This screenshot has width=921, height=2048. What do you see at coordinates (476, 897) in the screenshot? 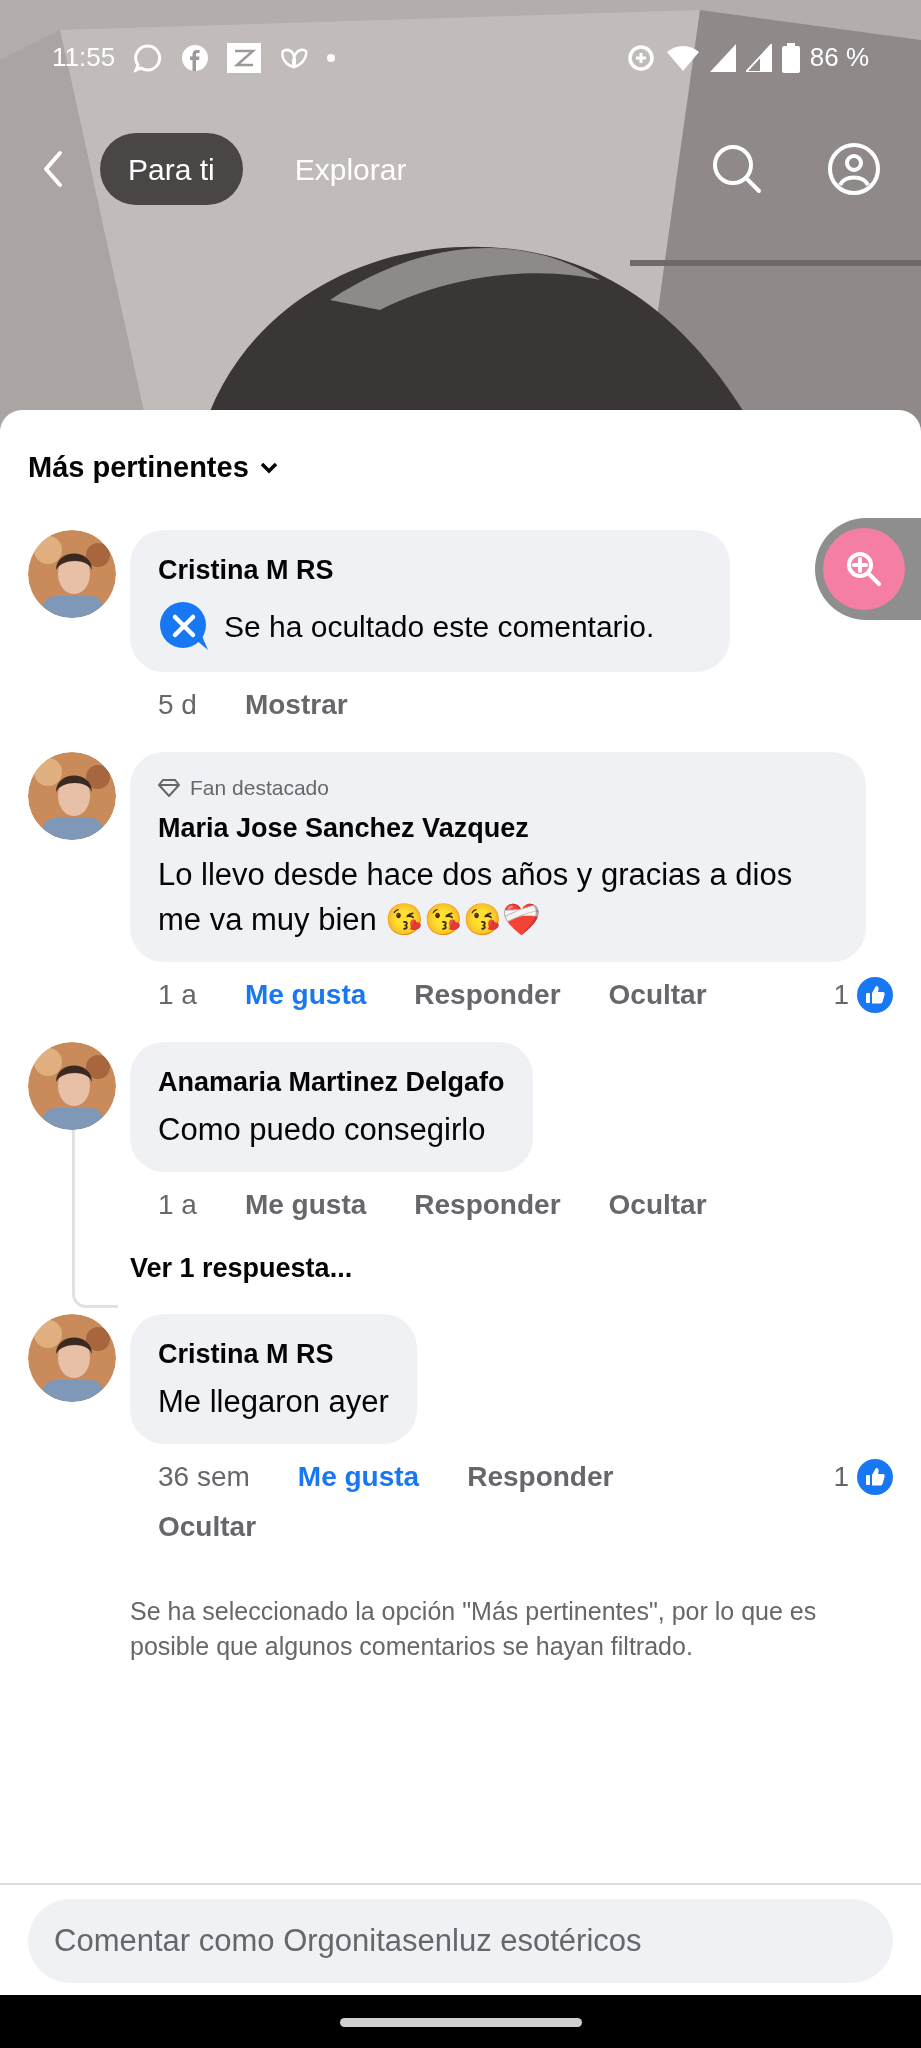
I see `comment-text: Lo llevo desde hace dos años y gracias a dios me va muy bien 😘😘😘❤‍🩹` at bounding box center [476, 897].